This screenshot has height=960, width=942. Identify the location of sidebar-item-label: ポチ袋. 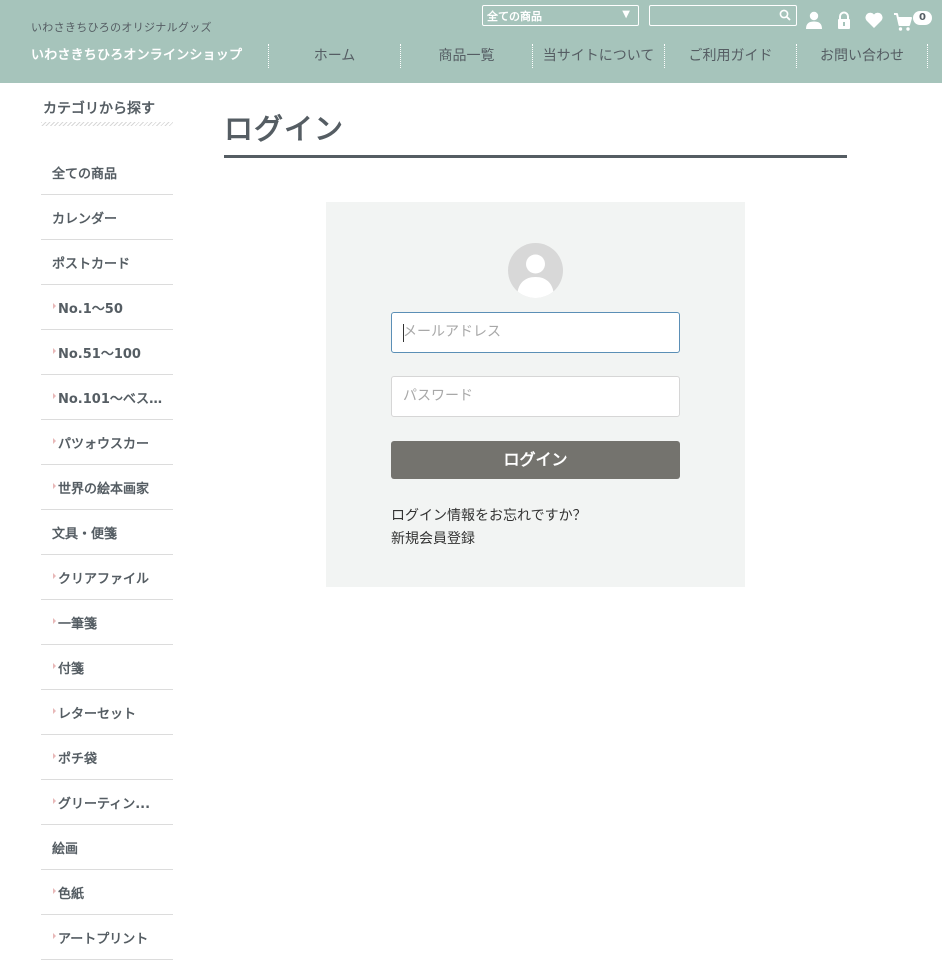
(78, 759).